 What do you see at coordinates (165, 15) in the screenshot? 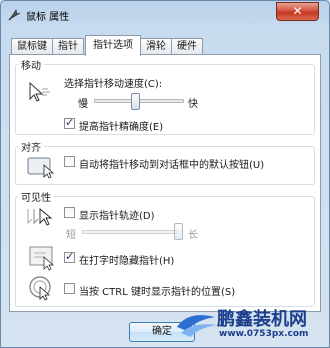
I see `title-bar: 鼠标 属性 ✕` at bounding box center [165, 15].